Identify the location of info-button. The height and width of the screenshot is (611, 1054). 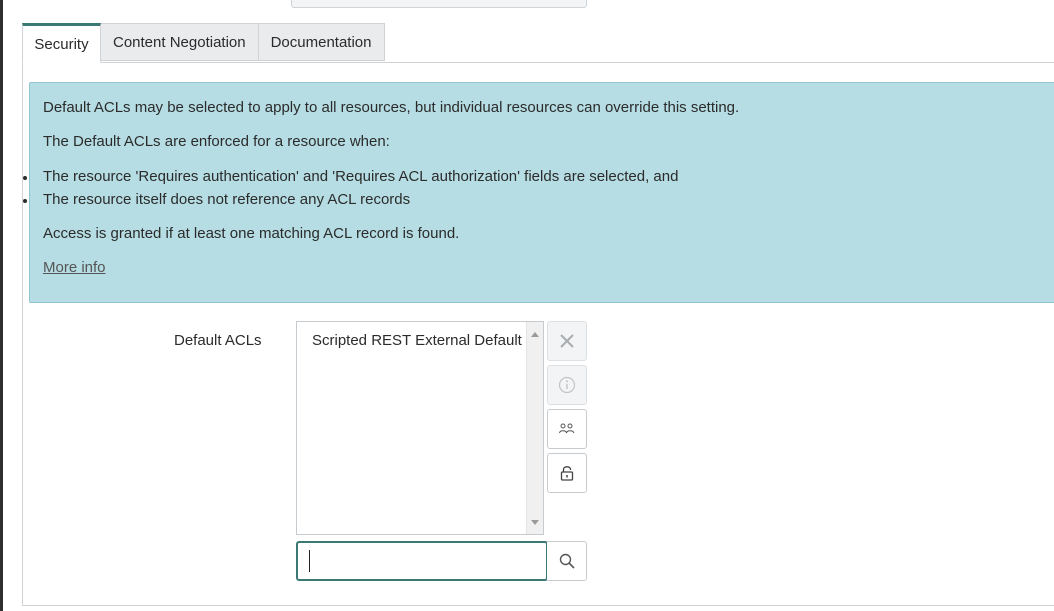
(567, 385).